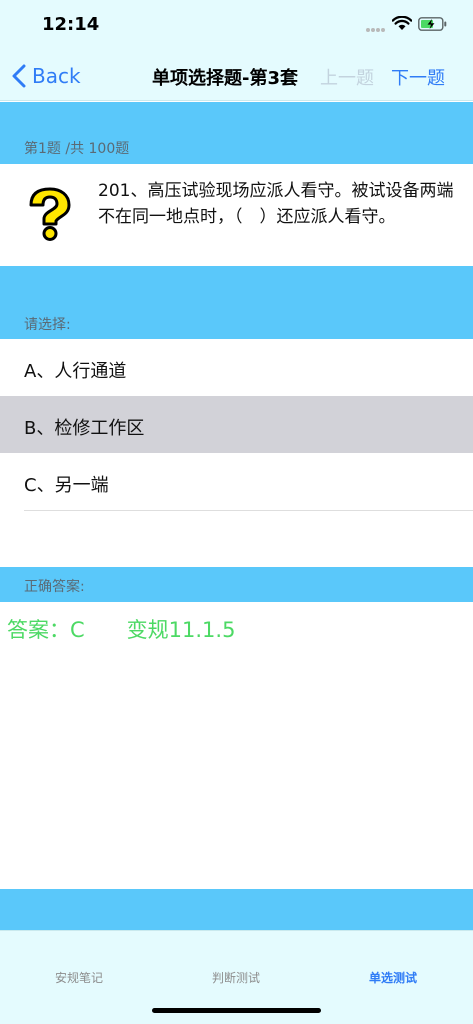 This screenshot has width=473, height=1024. Describe the element at coordinates (50, 214) in the screenshot. I see `question-mark-icon` at that location.